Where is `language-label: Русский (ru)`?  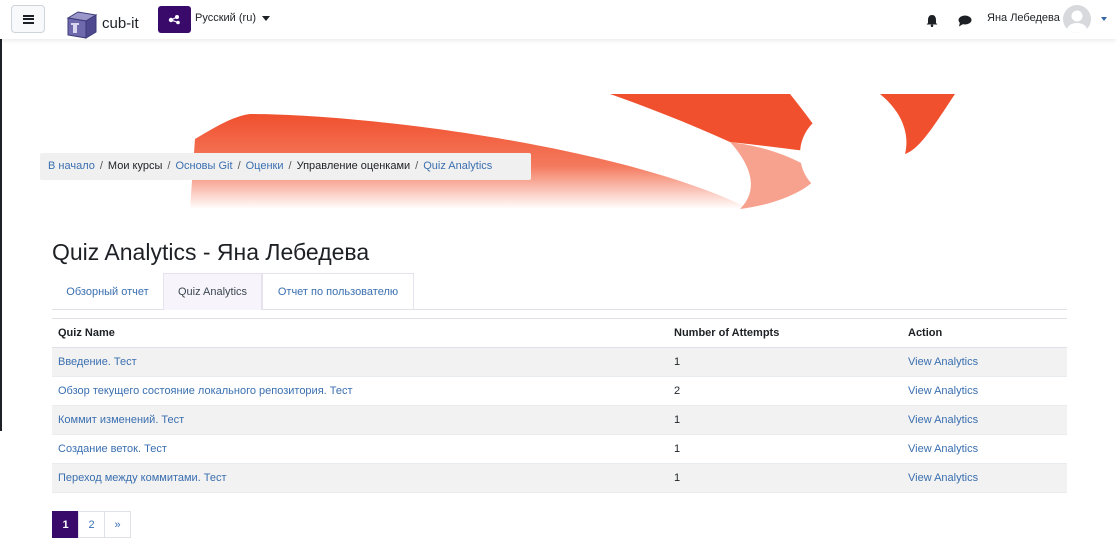 language-label: Русский (ru) is located at coordinates (225, 18).